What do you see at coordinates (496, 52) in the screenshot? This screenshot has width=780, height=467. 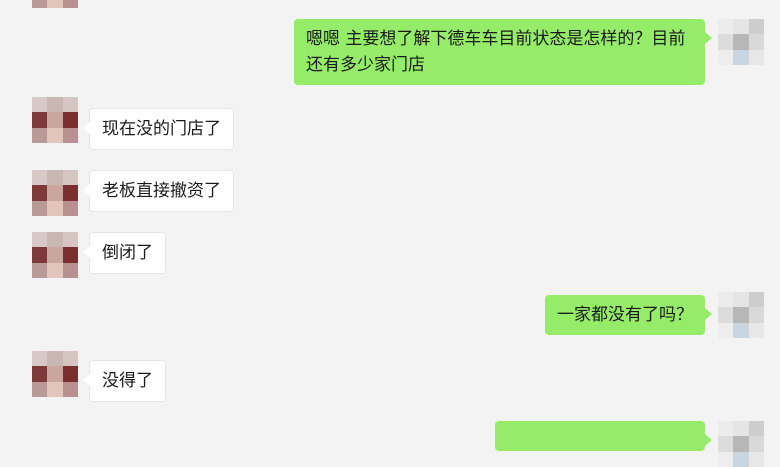 I see `message-text: 嗯嗯 主要想了解下德车车目前状态是怎样的？目前还有多少家门店` at bounding box center [496, 52].